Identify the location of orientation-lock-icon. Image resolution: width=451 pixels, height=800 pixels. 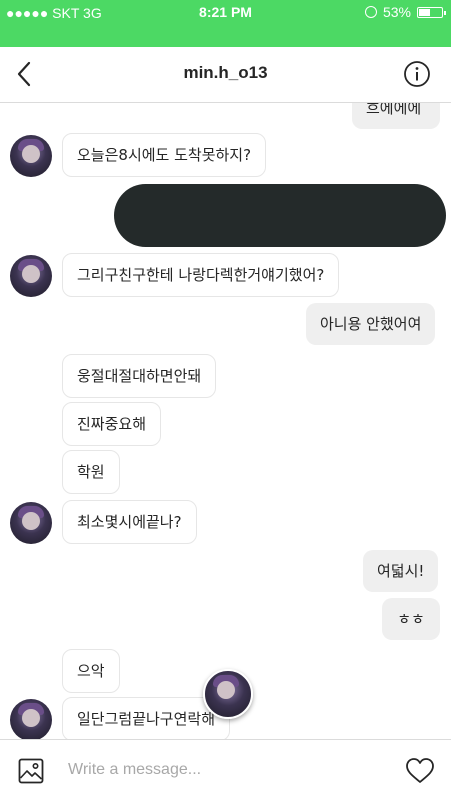
(370, 12).